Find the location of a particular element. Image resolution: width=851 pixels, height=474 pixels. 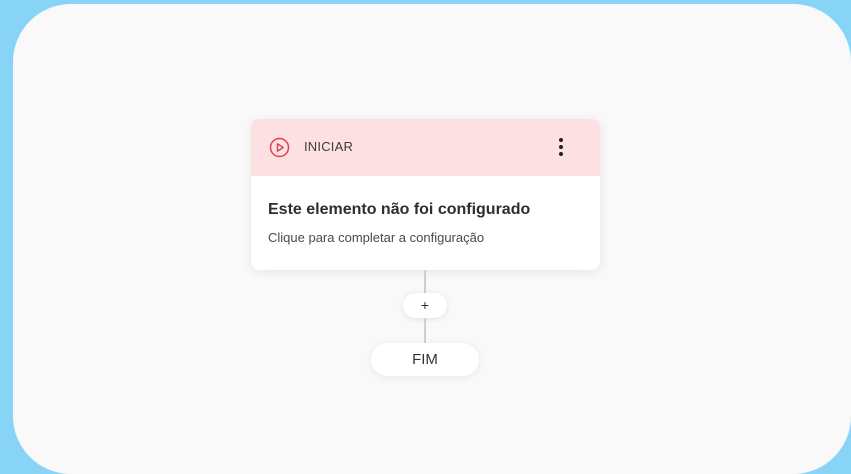

add-step-button: + is located at coordinates (425, 305).